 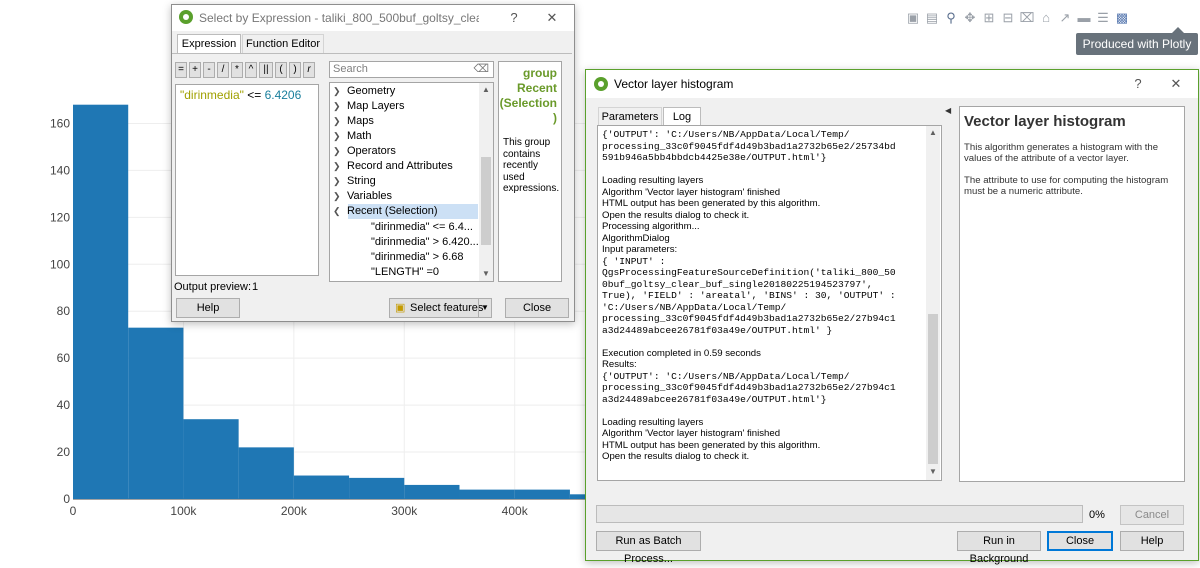 I want to click on tree-item-recent-selection: ❮ Recent (Selection), so click(x=385, y=211).